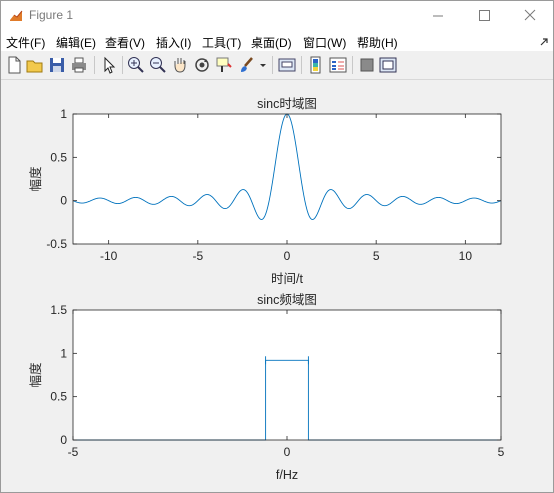  Describe the element at coordinates (125, 42) in the screenshot. I see `menu-view: 查看(V)` at that location.